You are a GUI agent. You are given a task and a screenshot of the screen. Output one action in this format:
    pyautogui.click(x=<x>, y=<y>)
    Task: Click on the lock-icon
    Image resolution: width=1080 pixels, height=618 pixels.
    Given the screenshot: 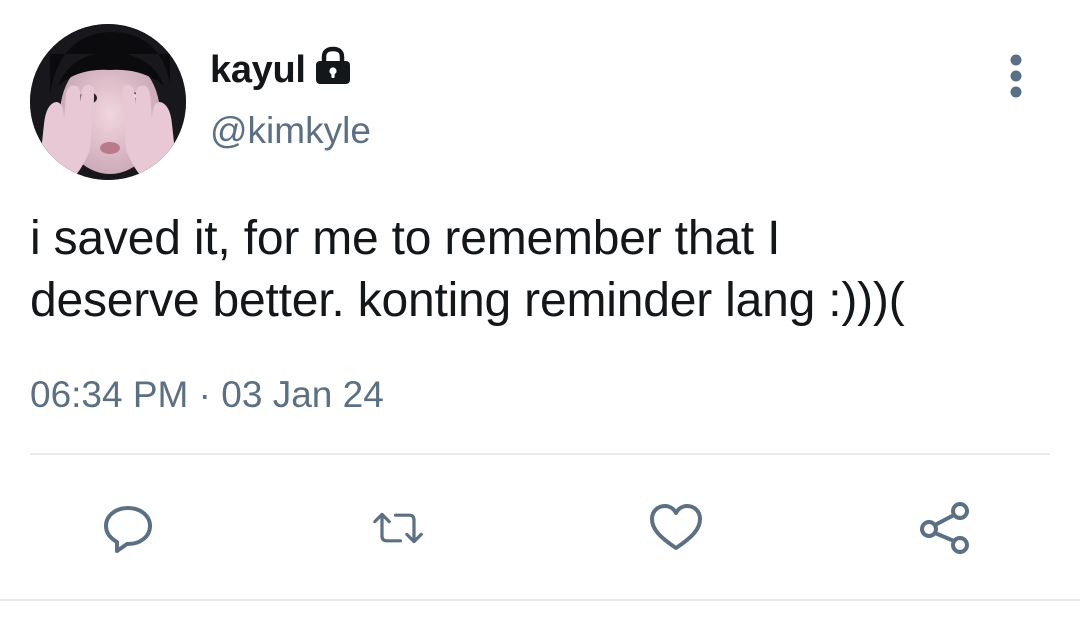 What is the action you would take?
    pyautogui.click(x=333, y=71)
    